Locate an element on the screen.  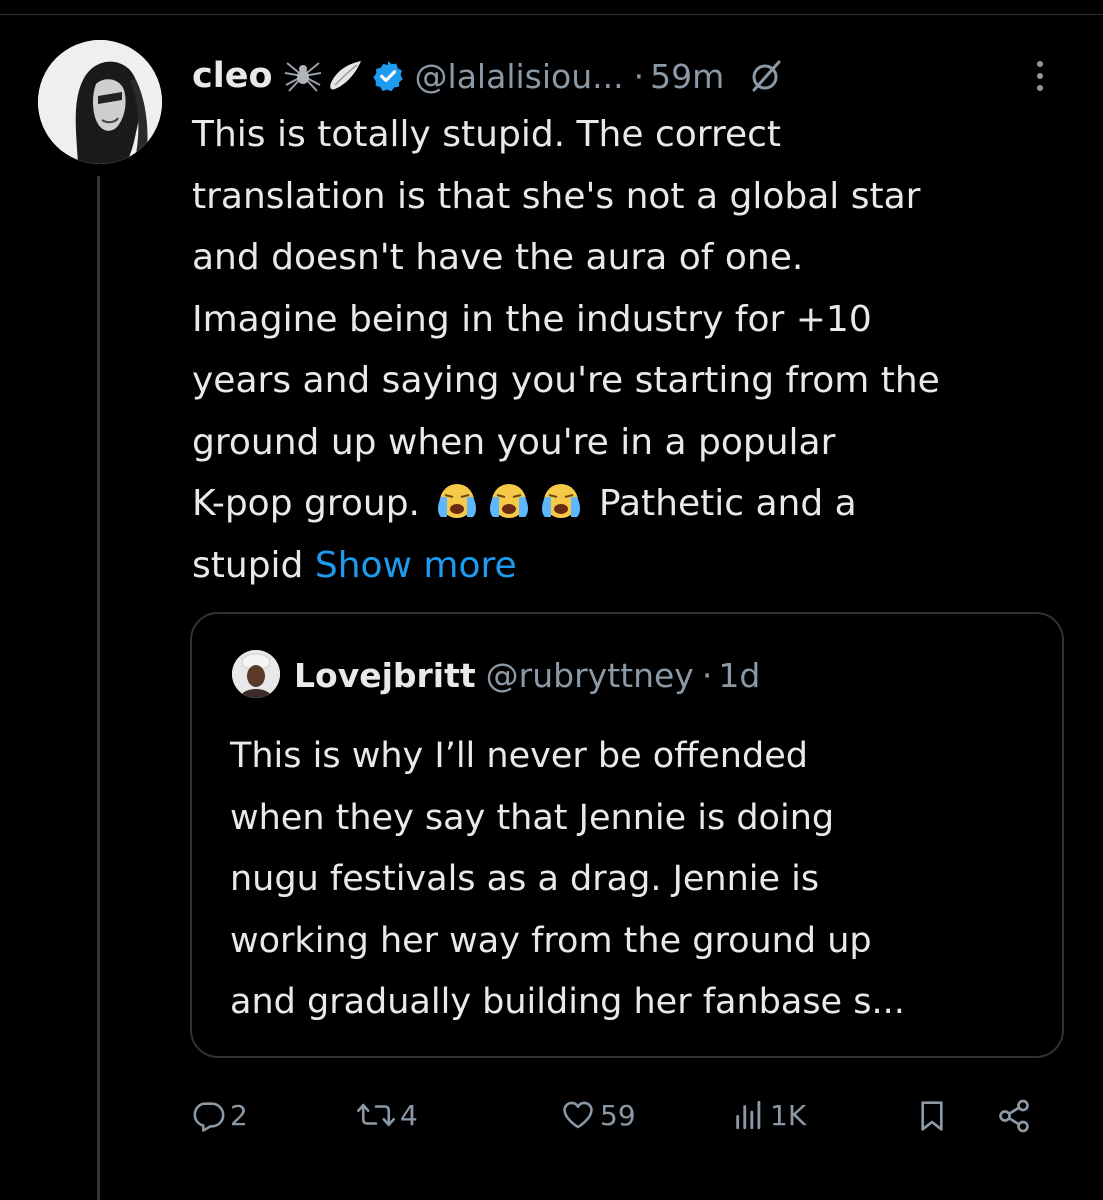
share-icon is located at coordinates (1014, 1116).